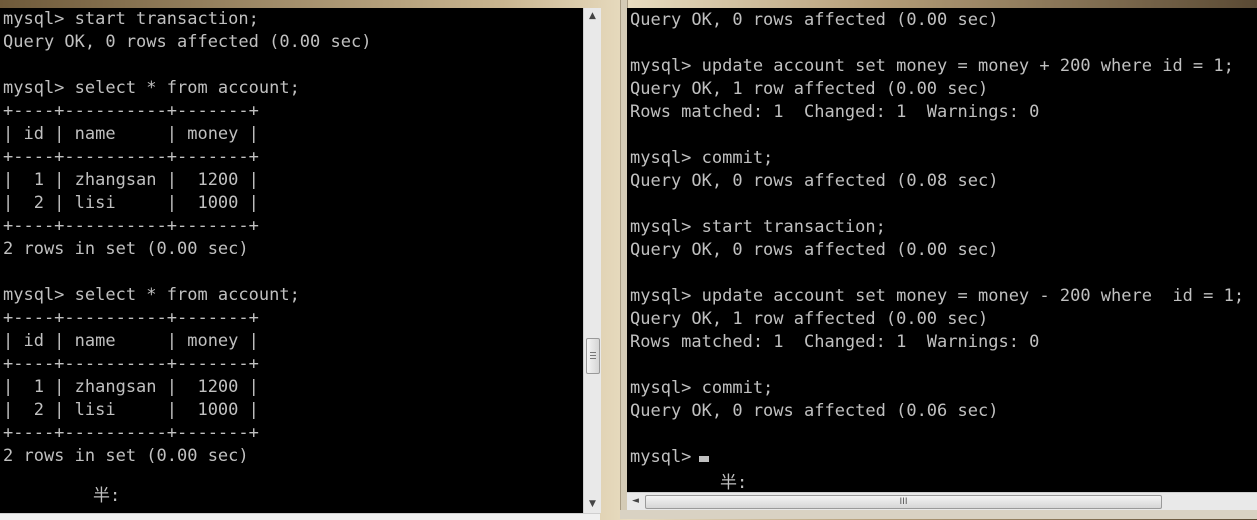 The width and height of the screenshot is (1257, 520). What do you see at coordinates (592, 504) in the screenshot?
I see `scroll-down-arrow-icon: ▼` at bounding box center [592, 504].